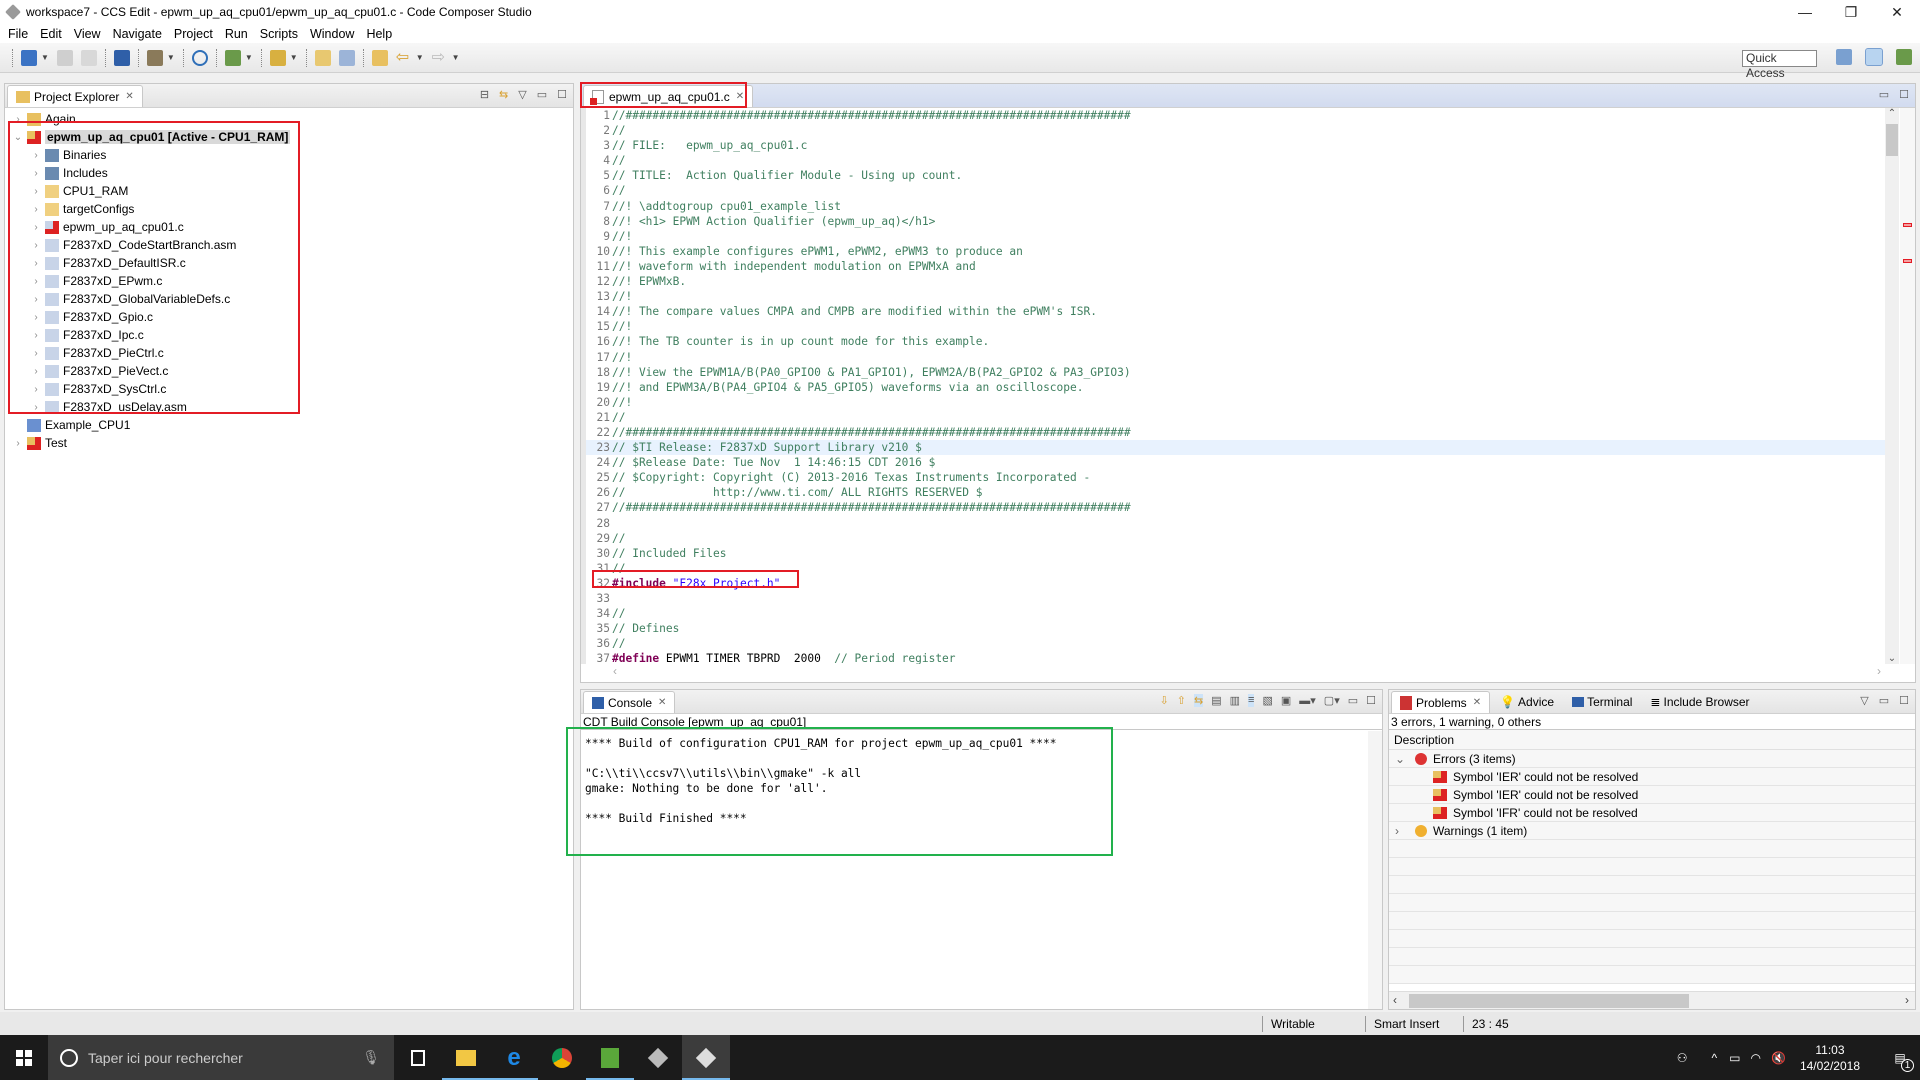 This screenshot has height=1080, width=1920. What do you see at coordinates (346, 57) in the screenshot?
I see `open-task-icon` at bounding box center [346, 57].